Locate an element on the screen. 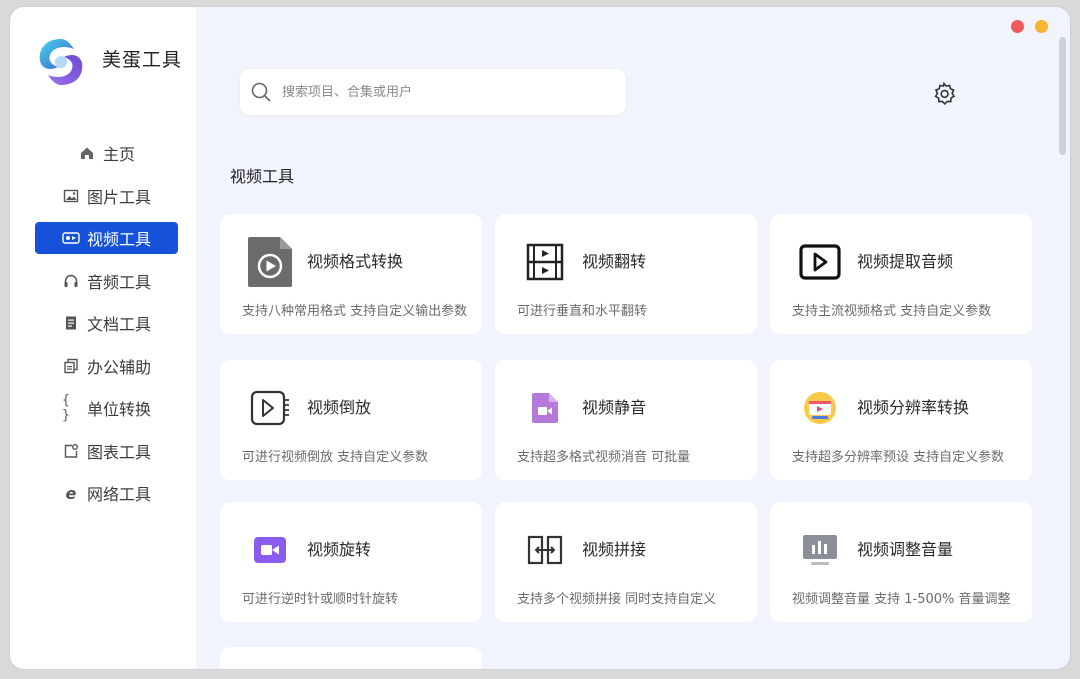 The width and height of the screenshot is (1080, 679). sidebar-item-document-tools: 文档工具 is located at coordinates (106, 323).